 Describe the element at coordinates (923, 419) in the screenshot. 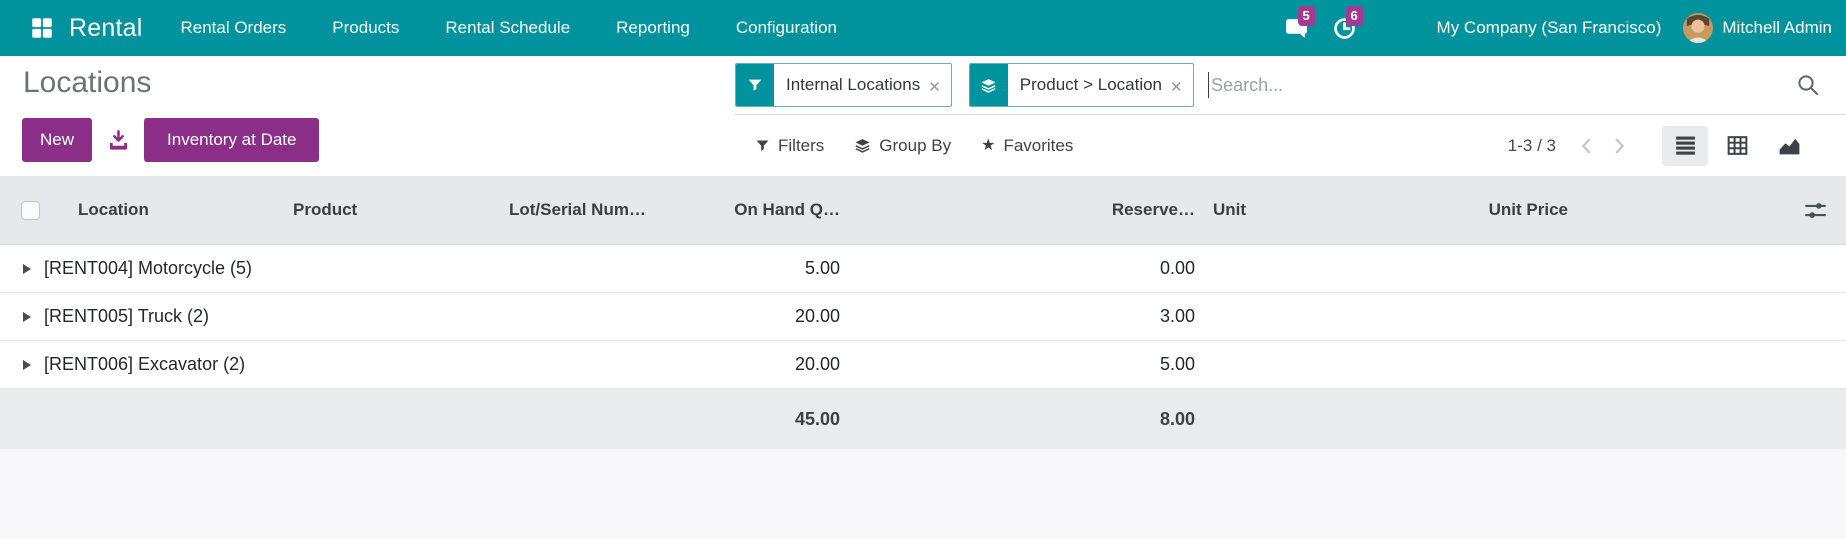

I see `totals-row: 45.00 8.00` at that location.